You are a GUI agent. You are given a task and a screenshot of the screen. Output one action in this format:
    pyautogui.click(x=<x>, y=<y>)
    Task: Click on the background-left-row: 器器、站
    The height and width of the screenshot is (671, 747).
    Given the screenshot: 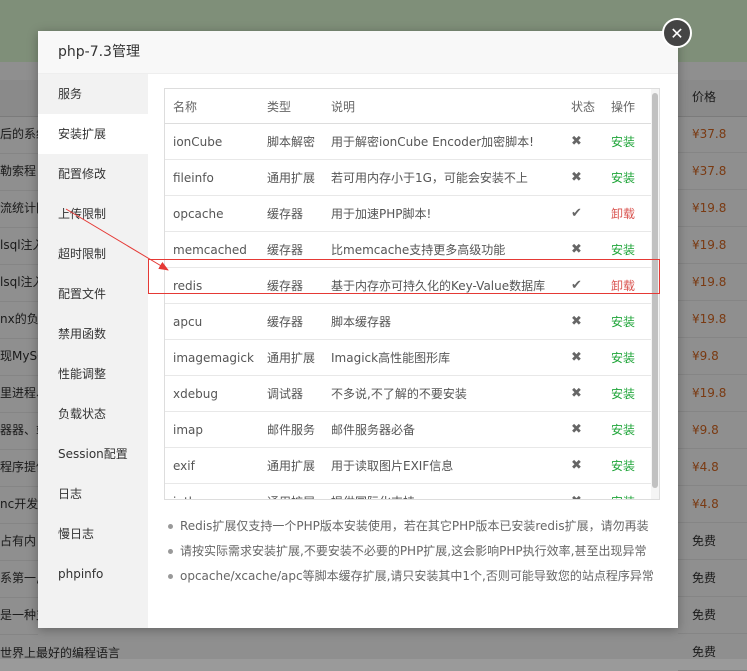 What is the action you would take?
    pyautogui.click(x=19, y=431)
    